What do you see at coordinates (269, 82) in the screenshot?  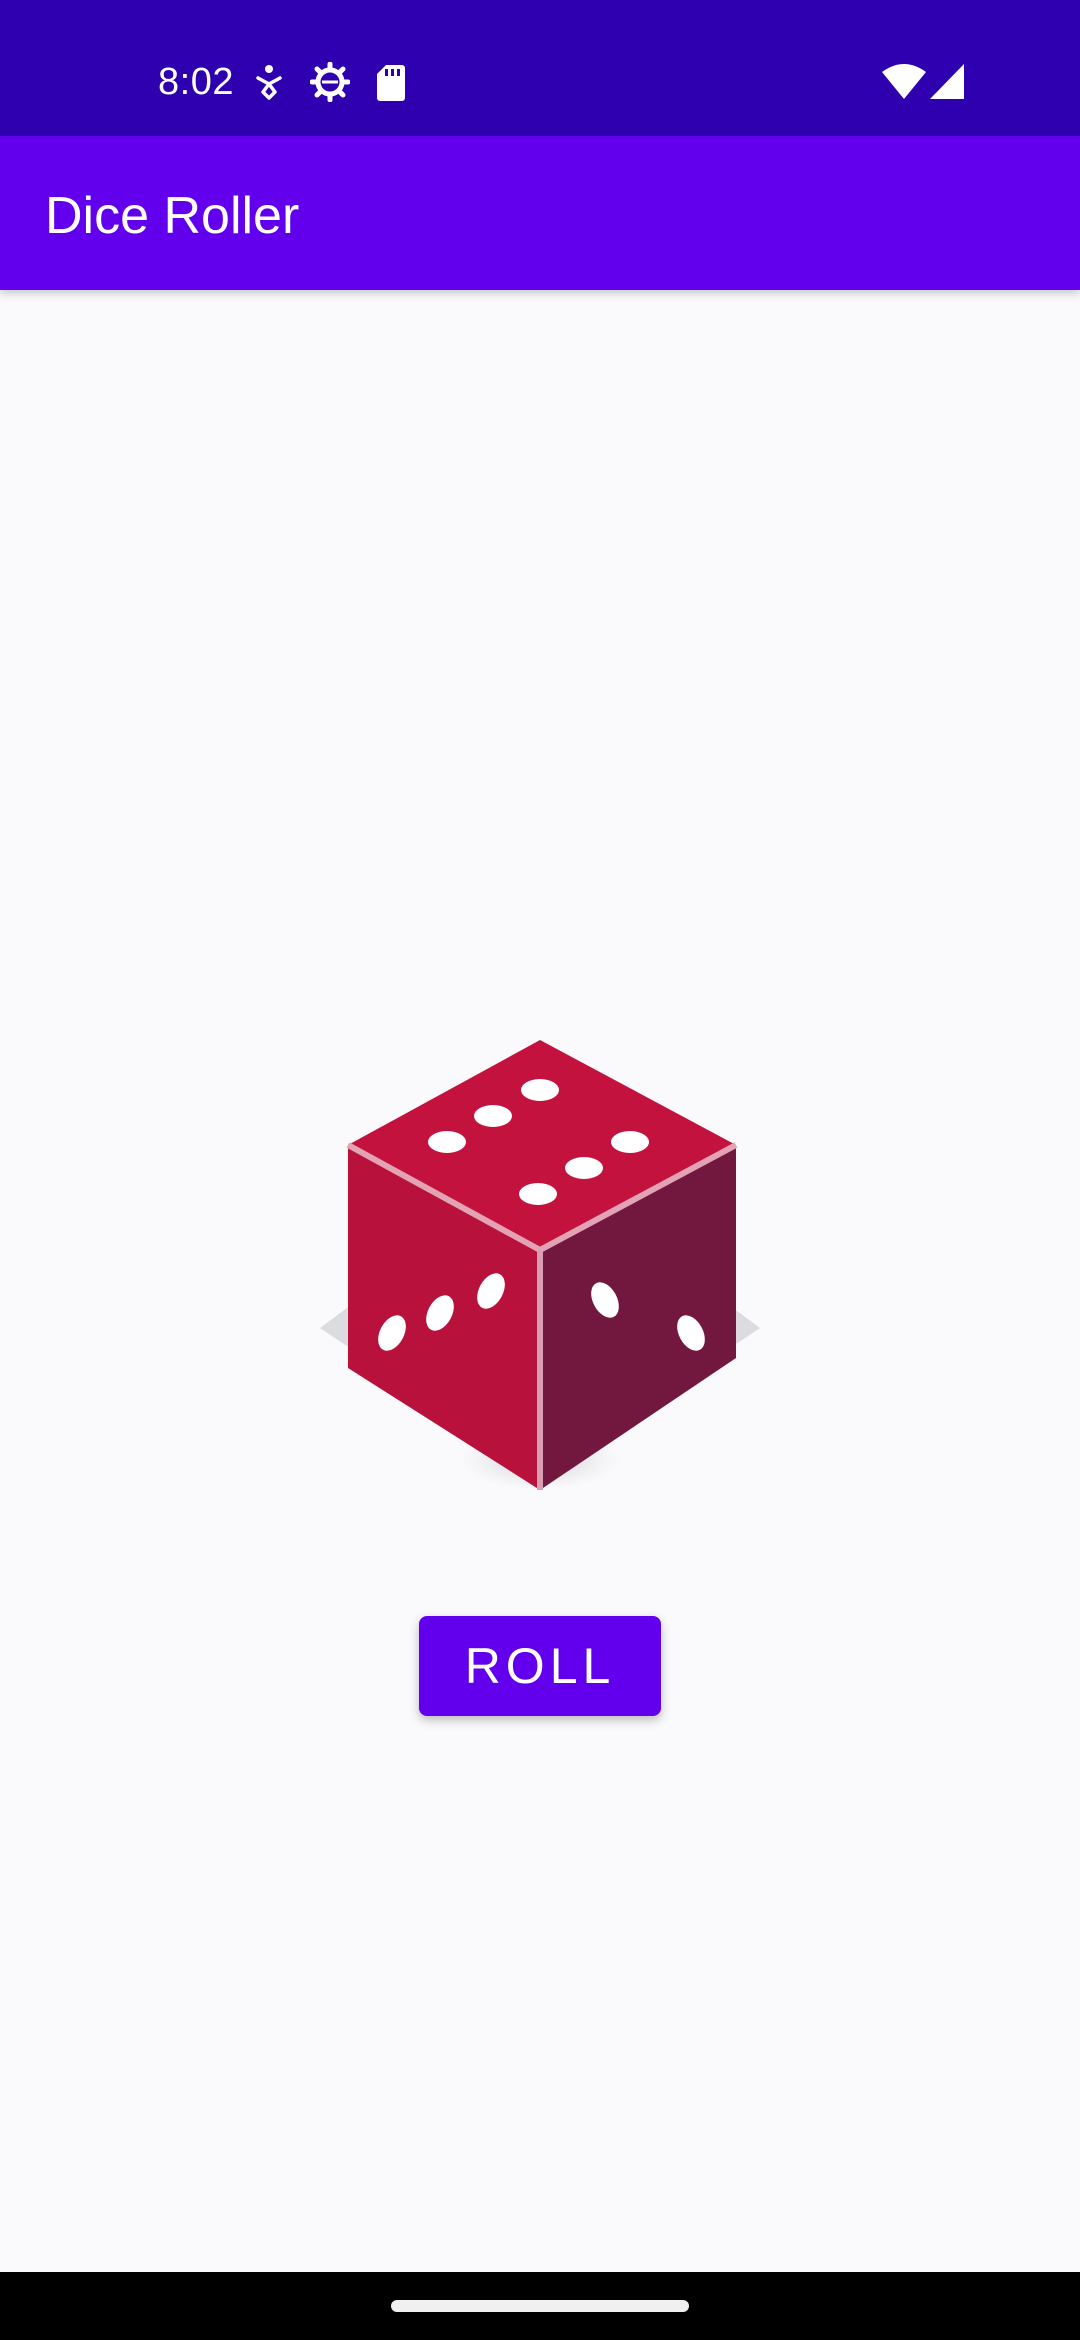 I see `accessibility-icon` at bounding box center [269, 82].